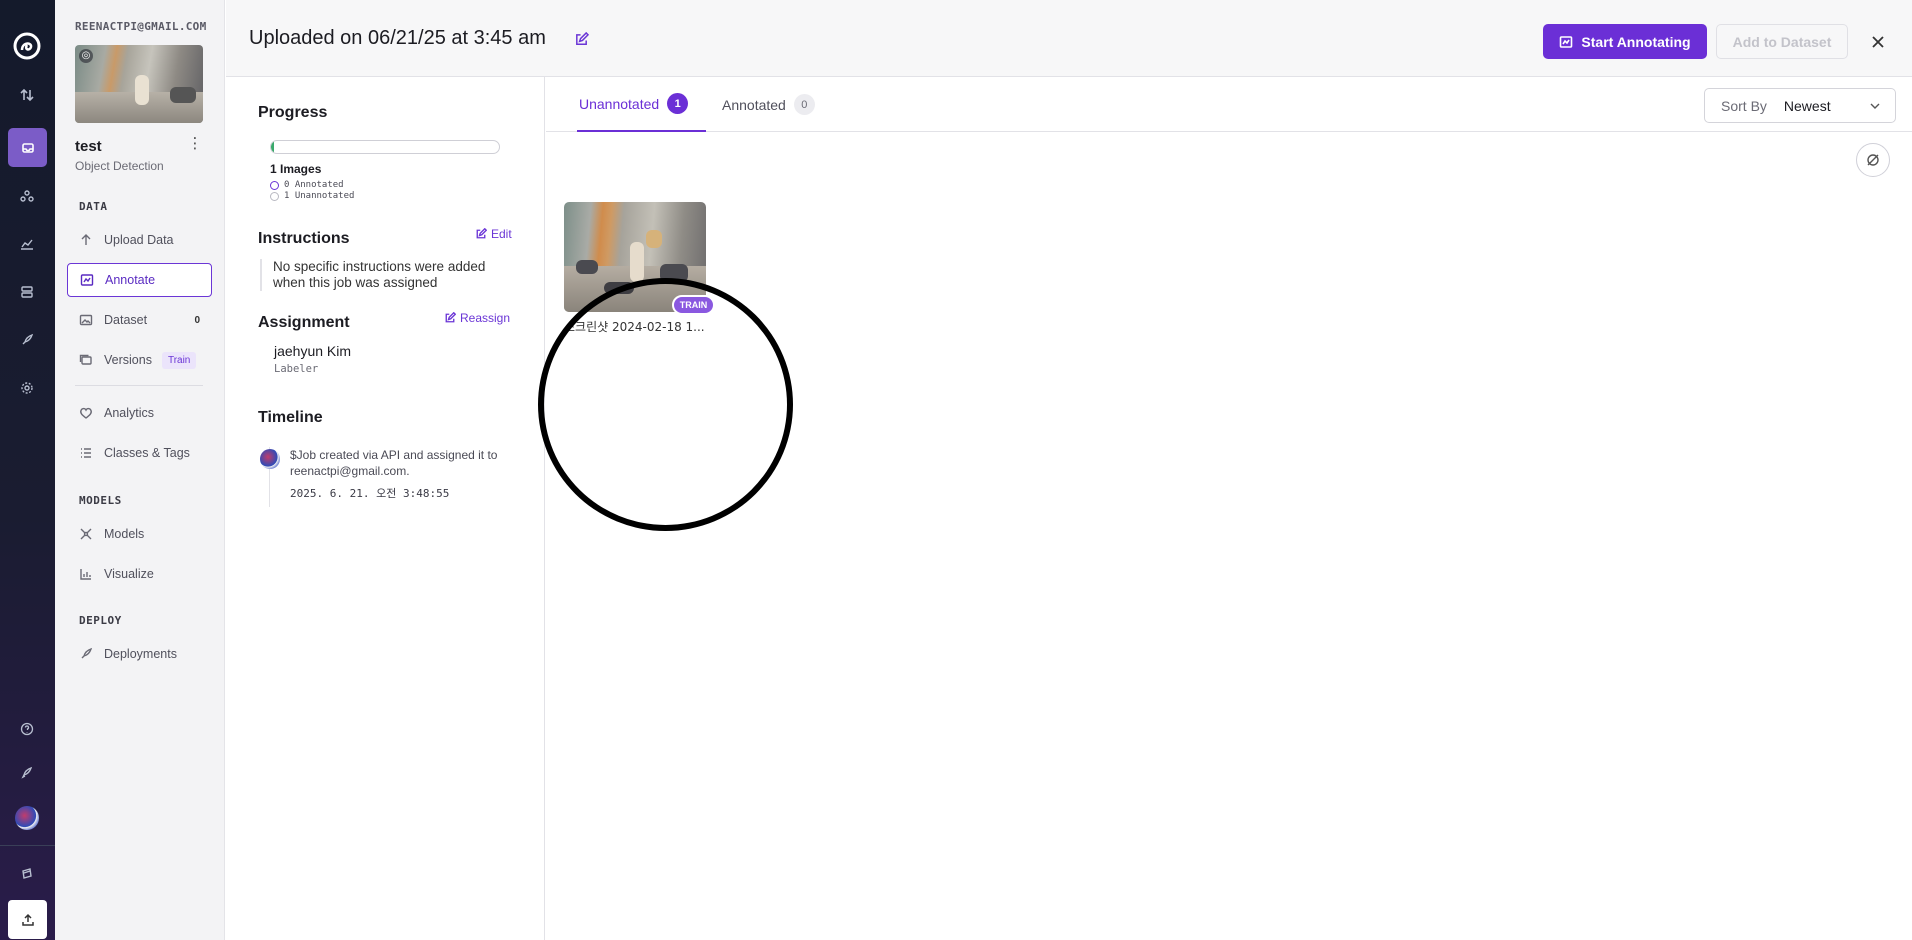  I want to click on sidebar-item-annotate: Annotate, so click(139, 280).